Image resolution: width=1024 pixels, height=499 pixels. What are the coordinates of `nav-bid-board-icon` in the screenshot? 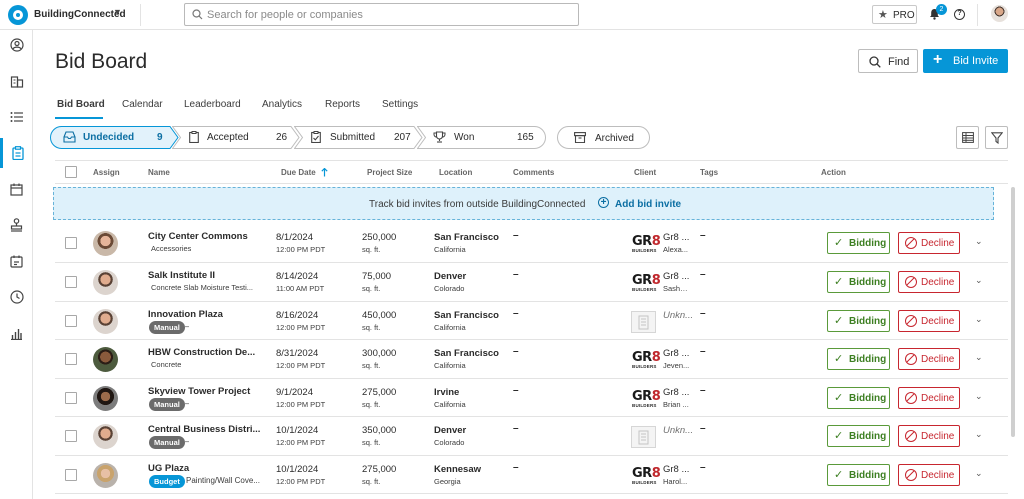 It's located at (16, 153).